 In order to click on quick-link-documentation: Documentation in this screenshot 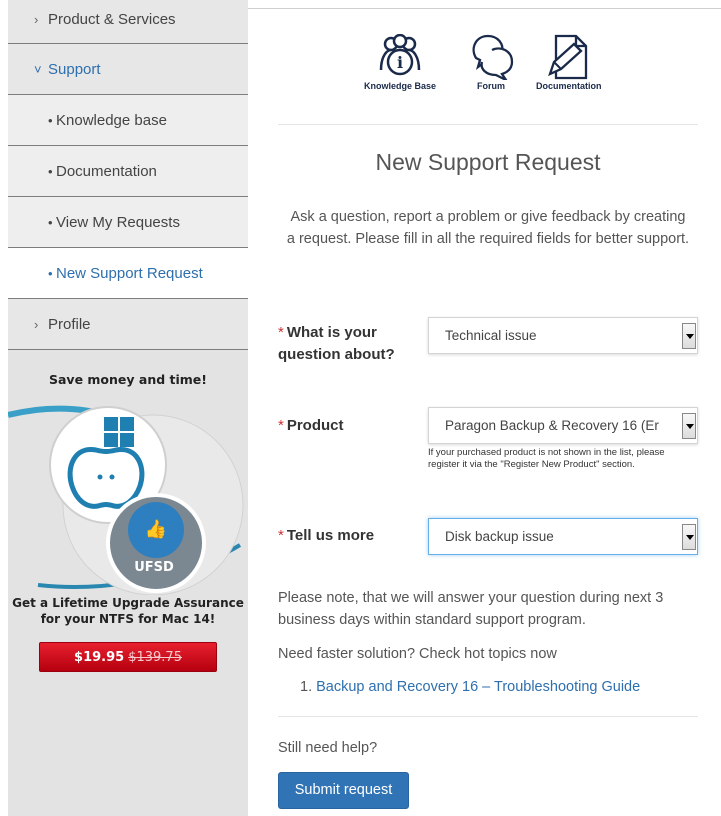, I will do `click(569, 62)`.